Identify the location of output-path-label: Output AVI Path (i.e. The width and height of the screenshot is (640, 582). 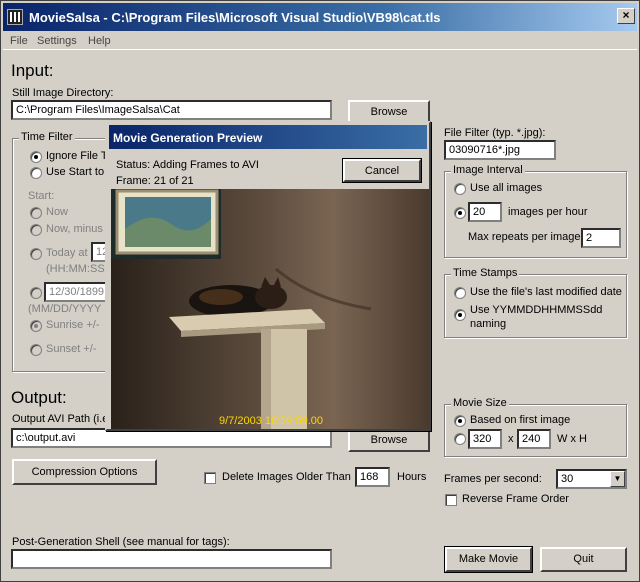
(60, 419).